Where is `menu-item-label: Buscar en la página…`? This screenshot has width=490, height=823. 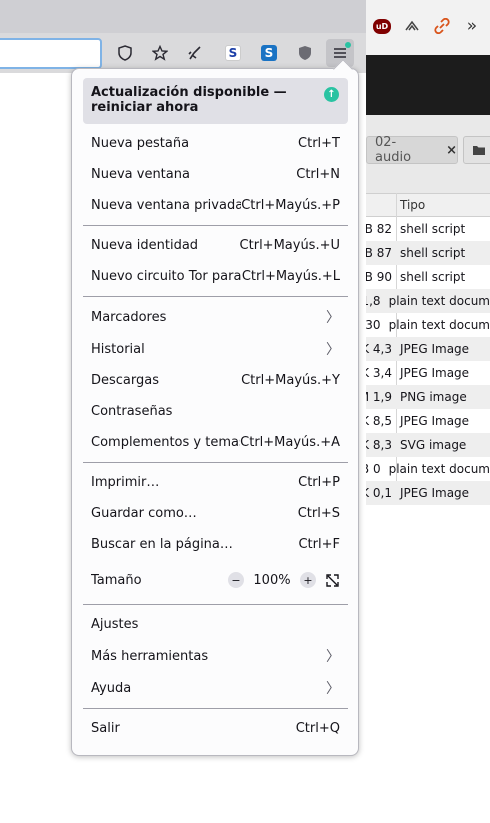 menu-item-label: Buscar en la página… is located at coordinates (162, 544).